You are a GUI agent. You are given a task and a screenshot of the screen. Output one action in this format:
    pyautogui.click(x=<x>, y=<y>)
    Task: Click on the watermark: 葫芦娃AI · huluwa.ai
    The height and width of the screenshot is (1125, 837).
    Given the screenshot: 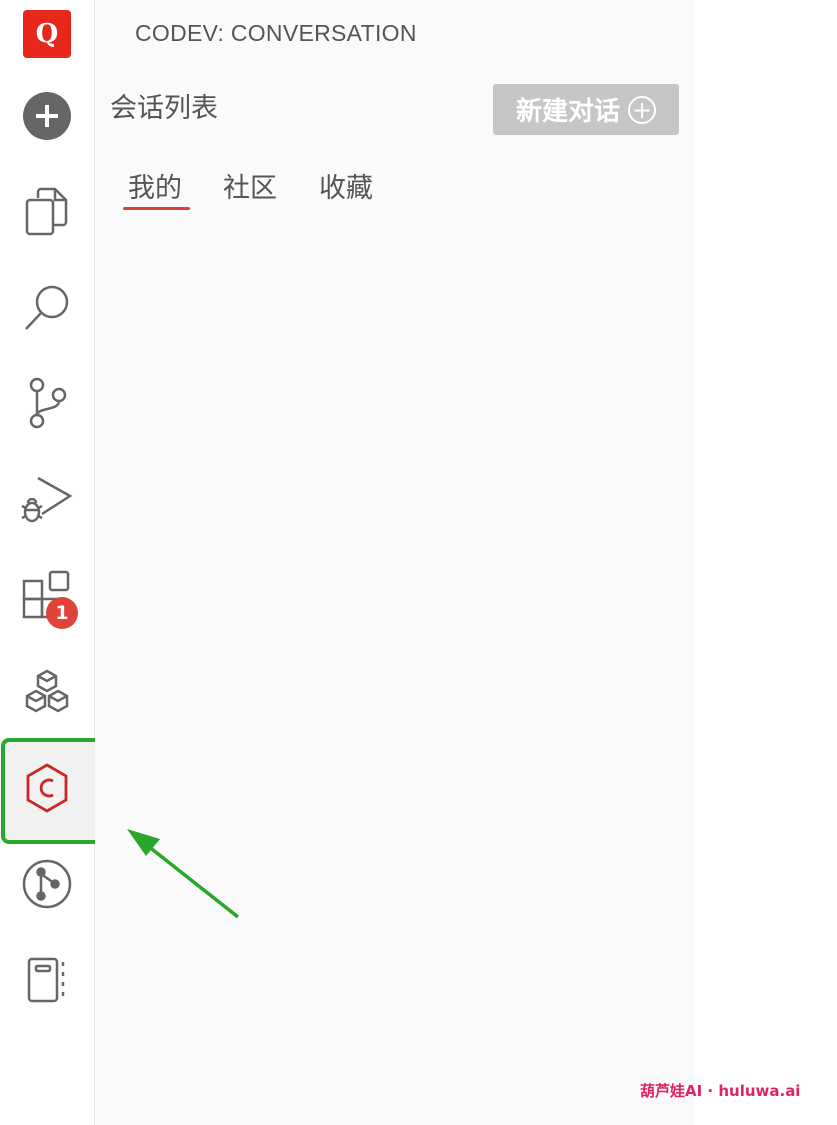 What is the action you would take?
    pyautogui.click(x=720, y=1091)
    